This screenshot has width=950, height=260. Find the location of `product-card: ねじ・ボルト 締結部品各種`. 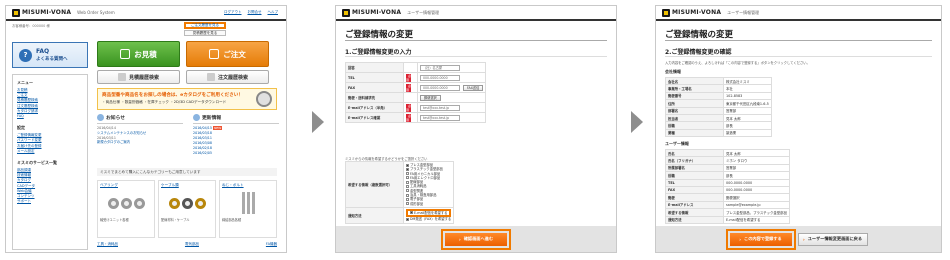

product-card: ねじ・ボルト 締結部品各種 is located at coordinates (248, 209).